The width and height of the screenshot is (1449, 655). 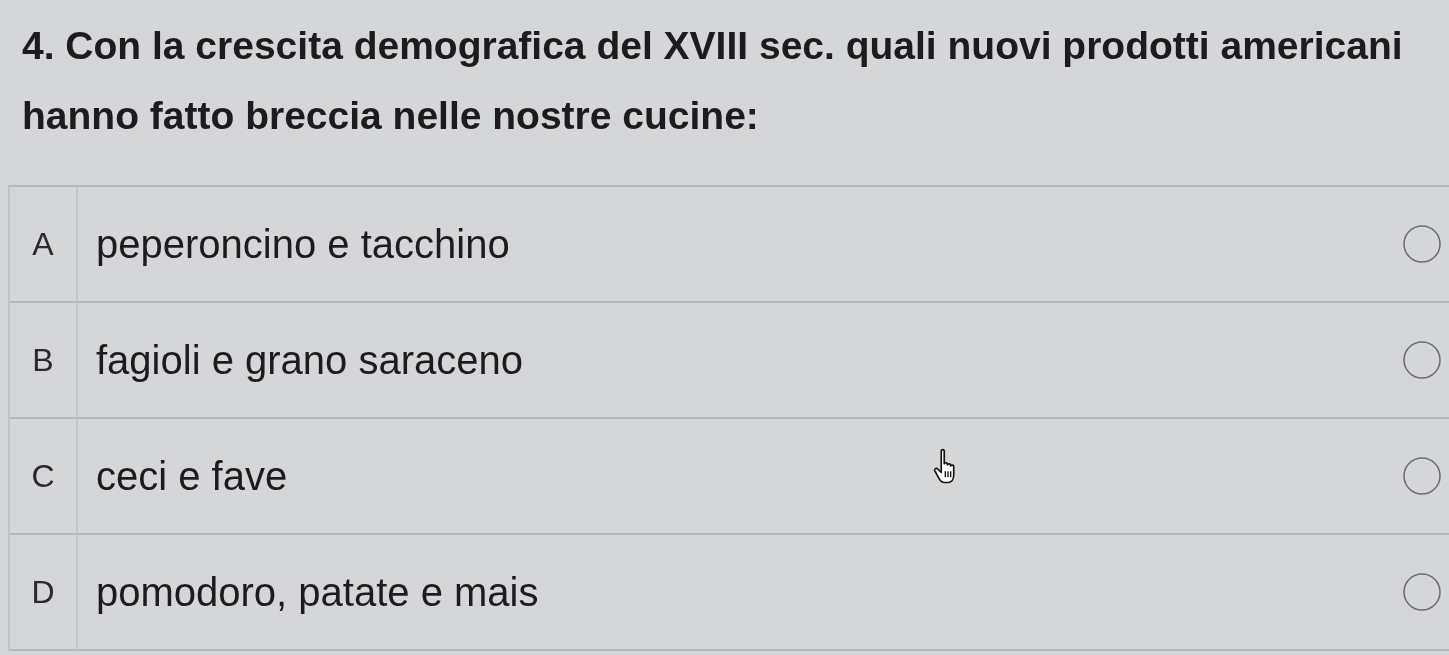 I want to click on option-letter: C, so click(x=43, y=476).